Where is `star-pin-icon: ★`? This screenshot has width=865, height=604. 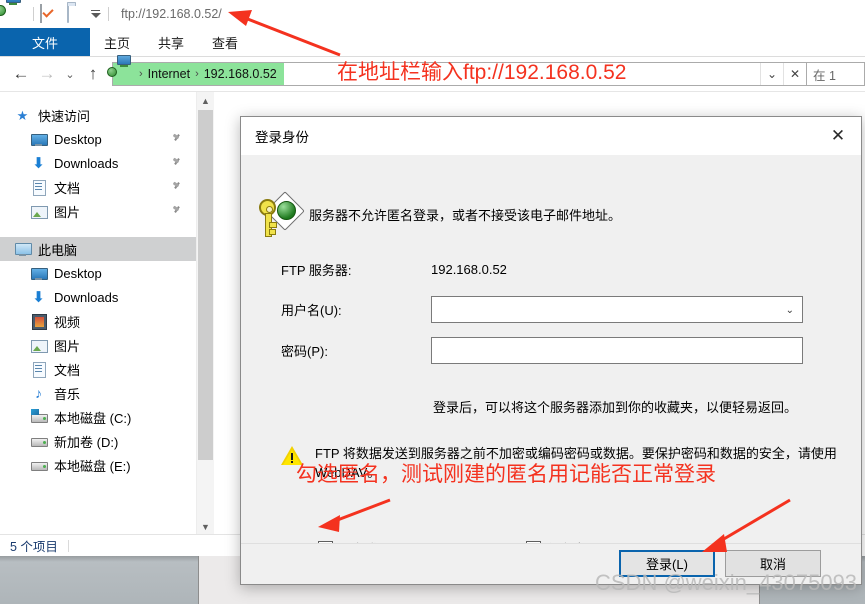
star-pin-icon: ★ is located at coordinates (22, 115).